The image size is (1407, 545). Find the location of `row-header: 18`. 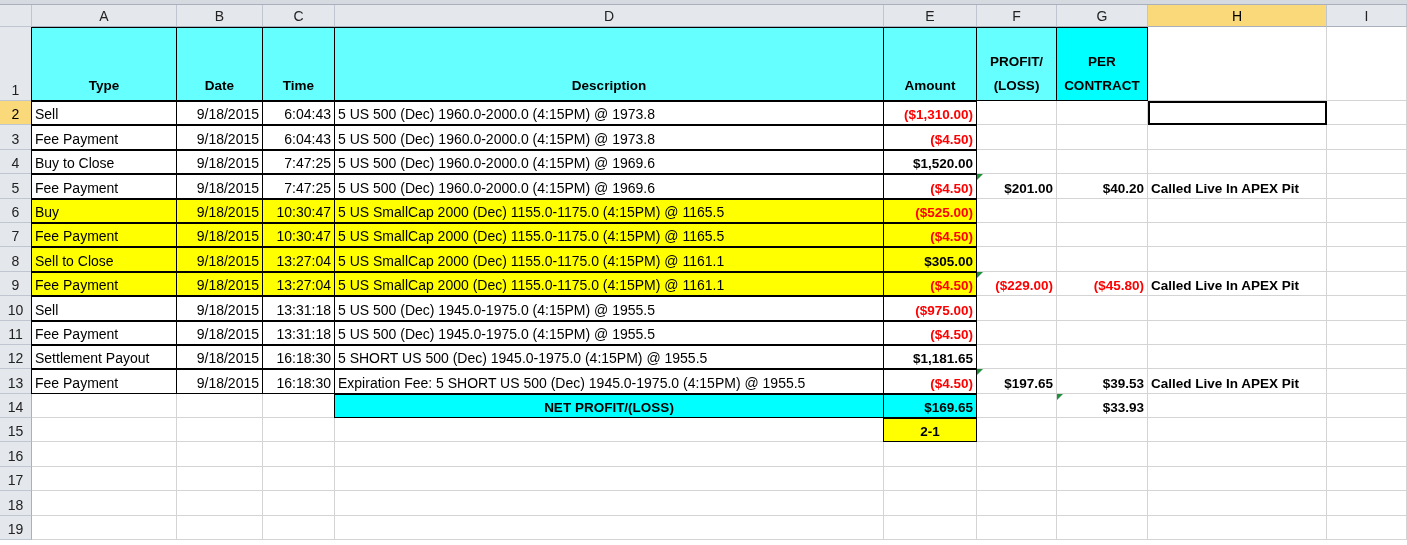

row-header: 18 is located at coordinates (16, 503).